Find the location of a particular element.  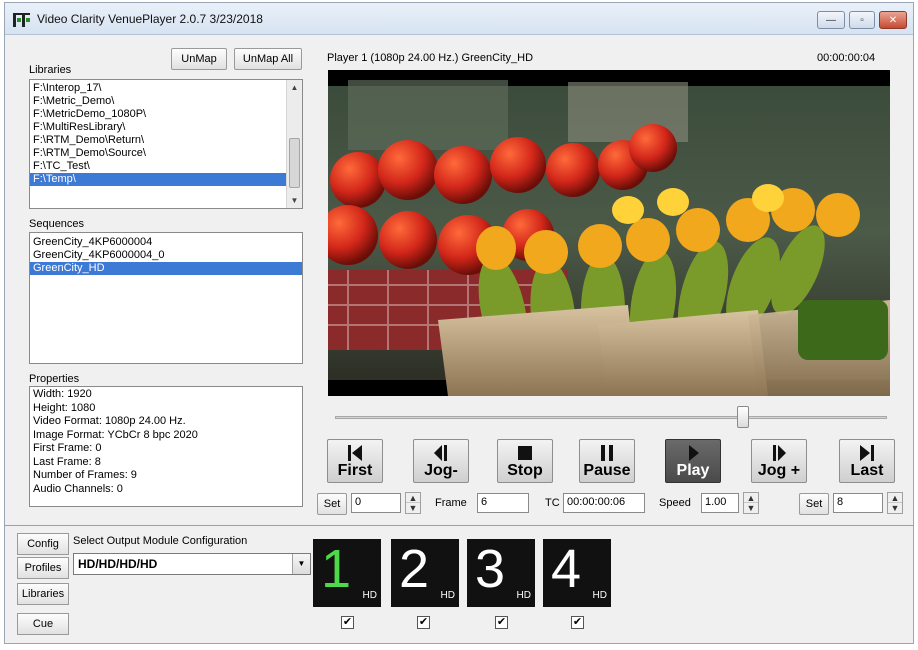

libraries-scrollbar: ▲ ▼ is located at coordinates (294, 144).